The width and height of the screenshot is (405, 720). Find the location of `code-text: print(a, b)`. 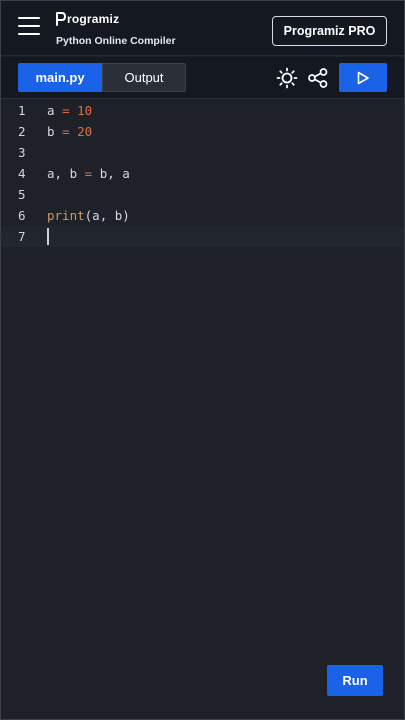

code-text: print(a, b) is located at coordinates (88, 215).